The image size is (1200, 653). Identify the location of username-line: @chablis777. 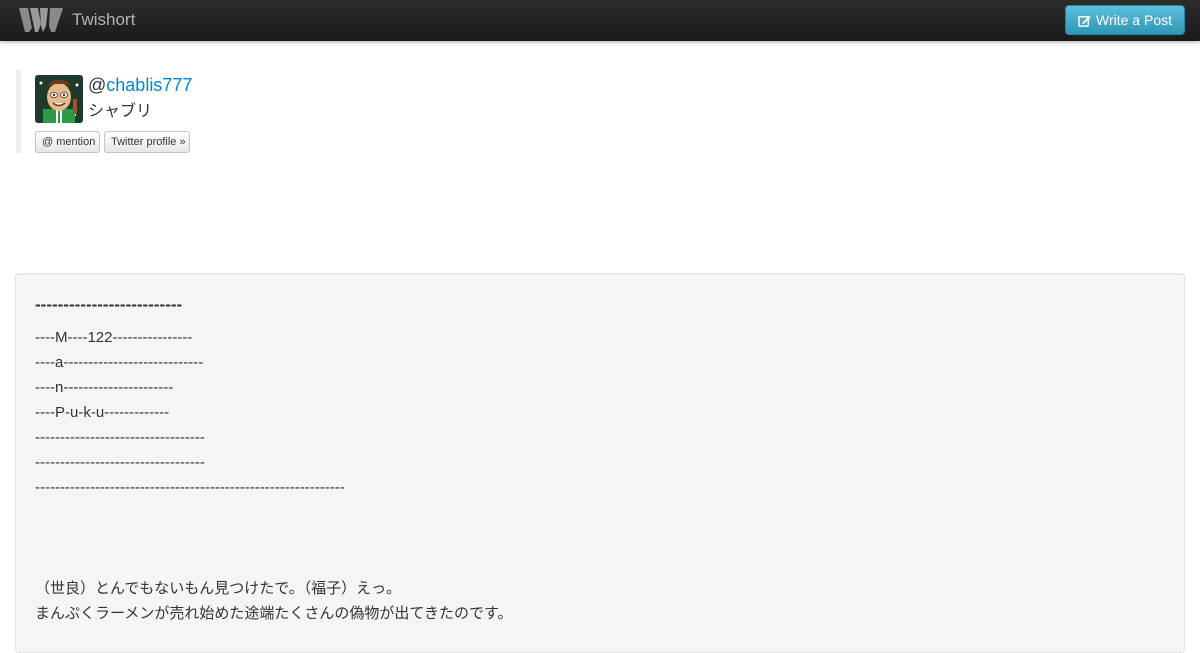
(140, 85).